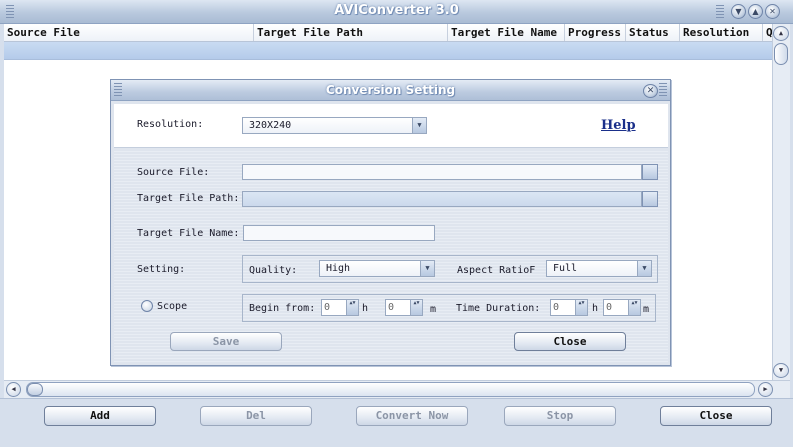 Image resolution: width=793 pixels, height=447 pixels. Describe the element at coordinates (339, 233) in the screenshot. I see `target-file-name-field` at that location.